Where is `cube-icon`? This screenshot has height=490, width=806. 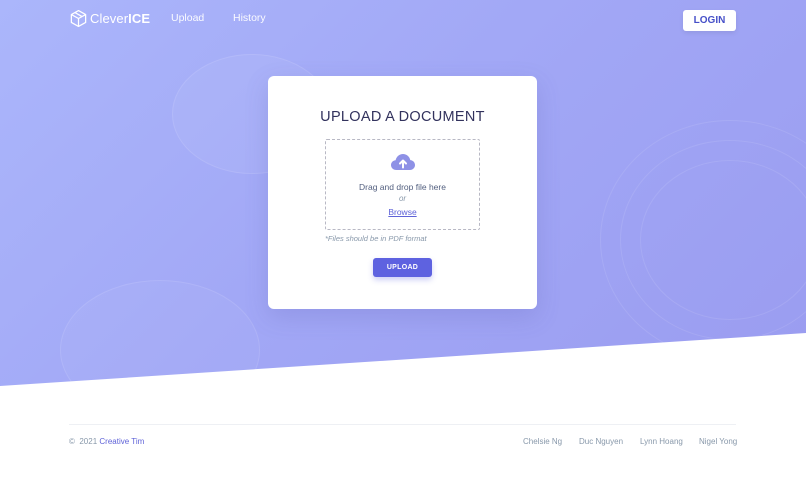
cube-icon is located at coordinates (78, 18).